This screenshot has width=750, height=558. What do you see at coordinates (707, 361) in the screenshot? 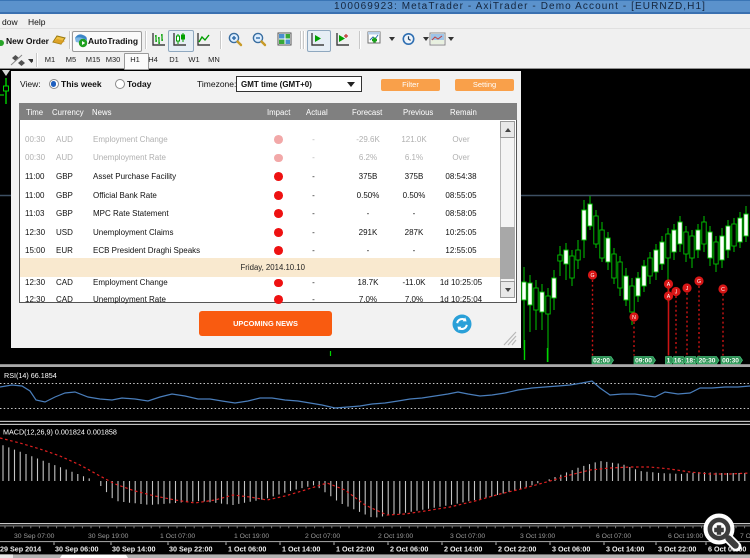
I see `svg-text: 20:30` at bounding box center [707, 361].